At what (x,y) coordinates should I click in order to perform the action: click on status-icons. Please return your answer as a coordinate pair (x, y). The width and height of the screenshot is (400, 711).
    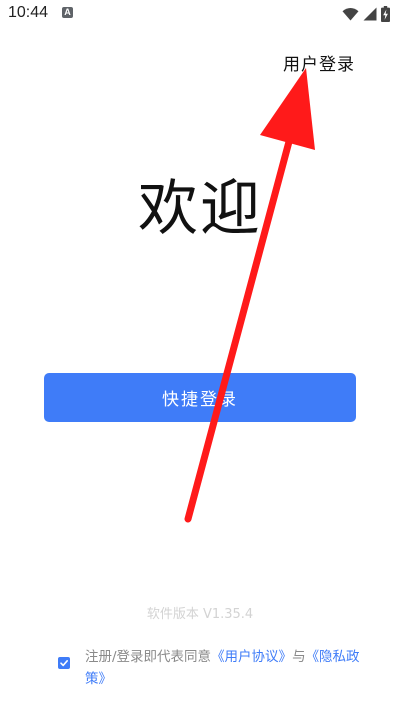
    Looking at the image, I should click on (366, 14).